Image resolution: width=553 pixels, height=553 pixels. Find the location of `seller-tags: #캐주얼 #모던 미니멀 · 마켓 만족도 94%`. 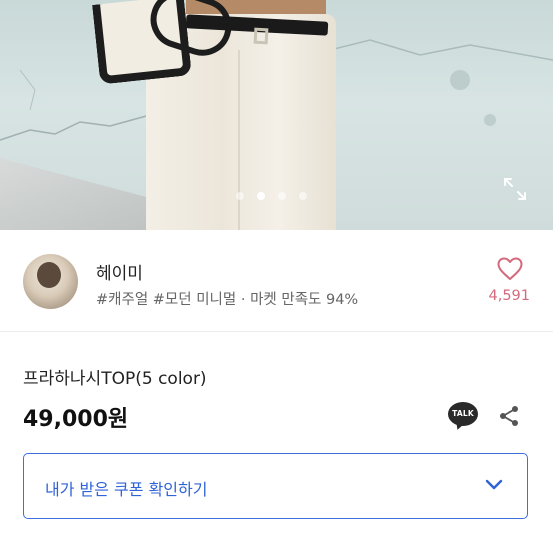

seller-tags: #캐주얼 #모던 미니멀 · 마켓 만족도 94% is located at coordinates (227, 300).